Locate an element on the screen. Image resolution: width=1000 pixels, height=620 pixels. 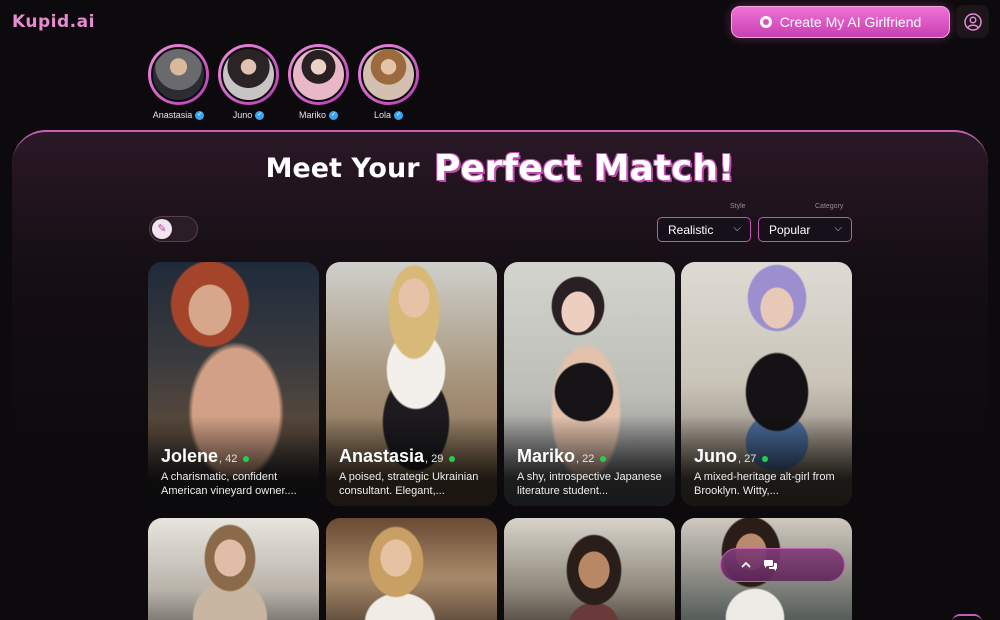
page-title: Meet Your Perfect Match! is located at coordinates (500, 168).